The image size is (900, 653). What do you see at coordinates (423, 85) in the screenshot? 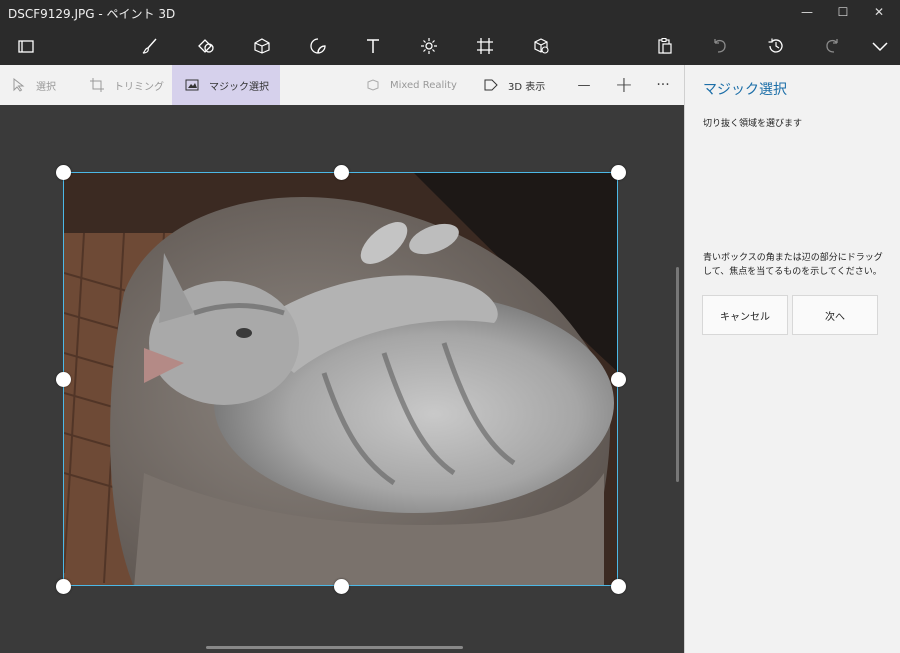
I see `mixed-reality-label: Mixed Reality` at bounding box center [423, 85].